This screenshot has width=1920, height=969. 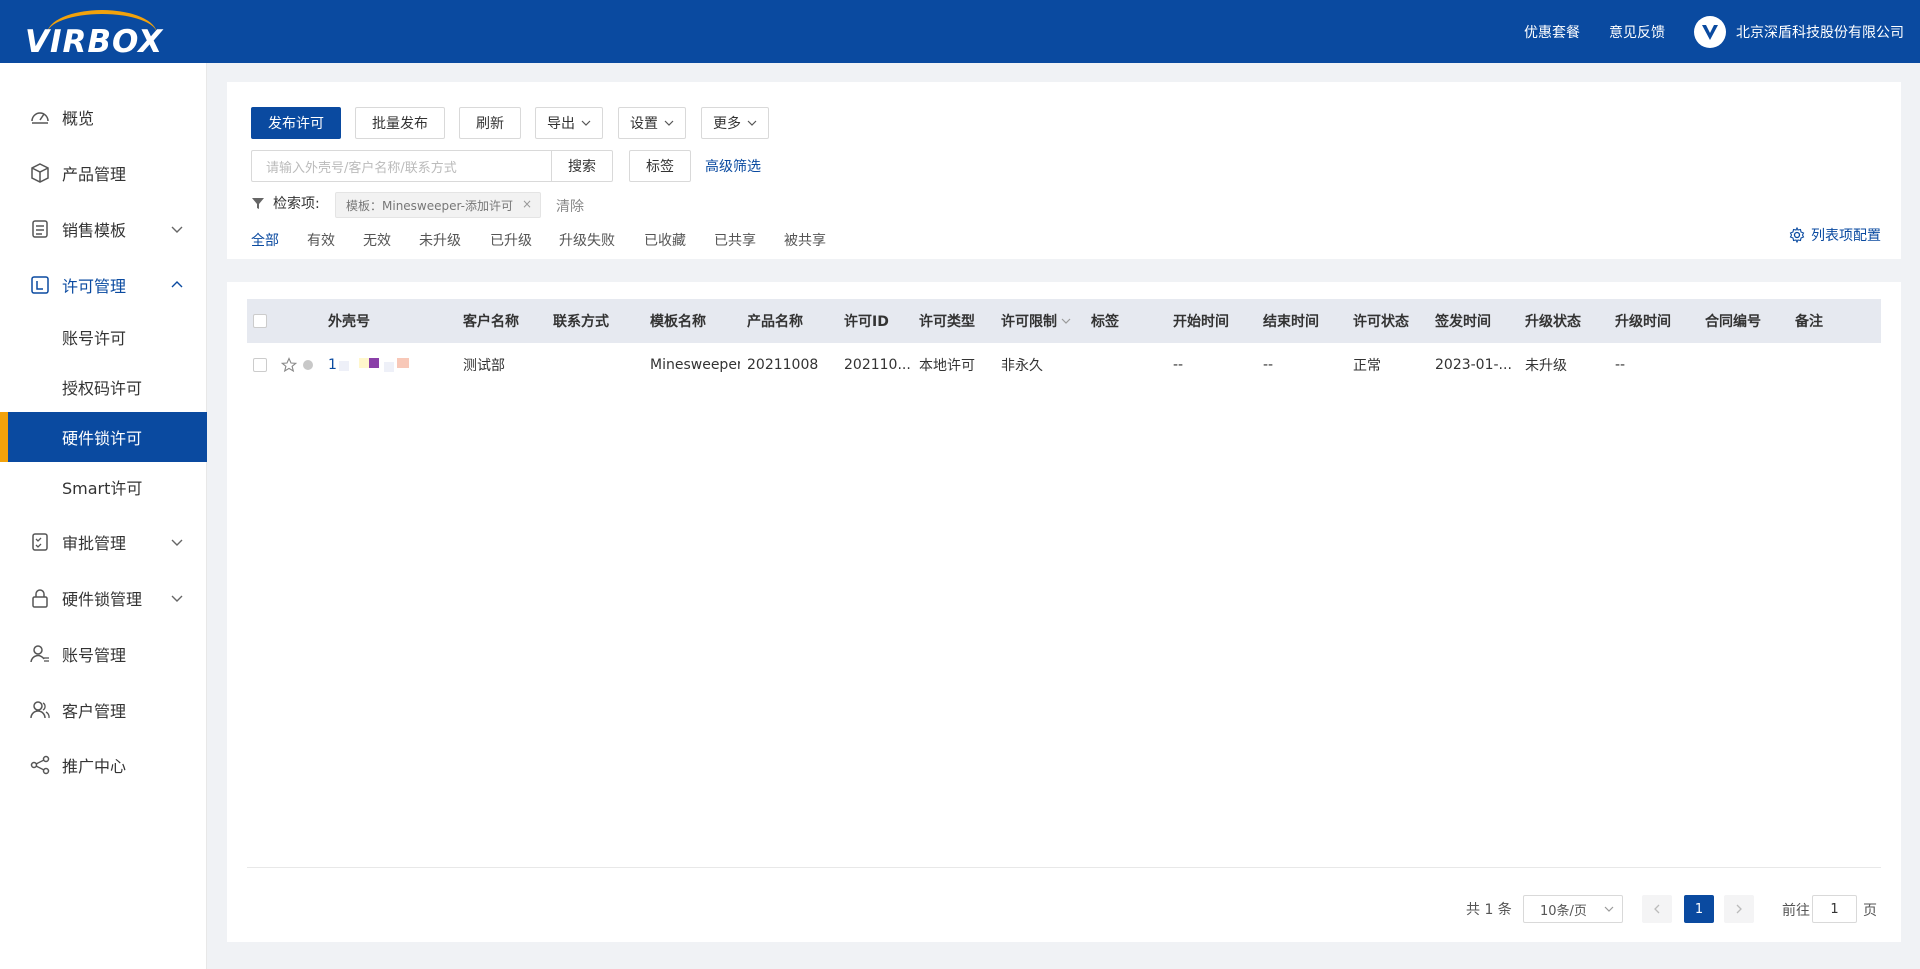 What do you see at coordinates (296, 123) in the screenshot?
I see `publish-license-button: 发布许可` at bounding box center [296, 123].